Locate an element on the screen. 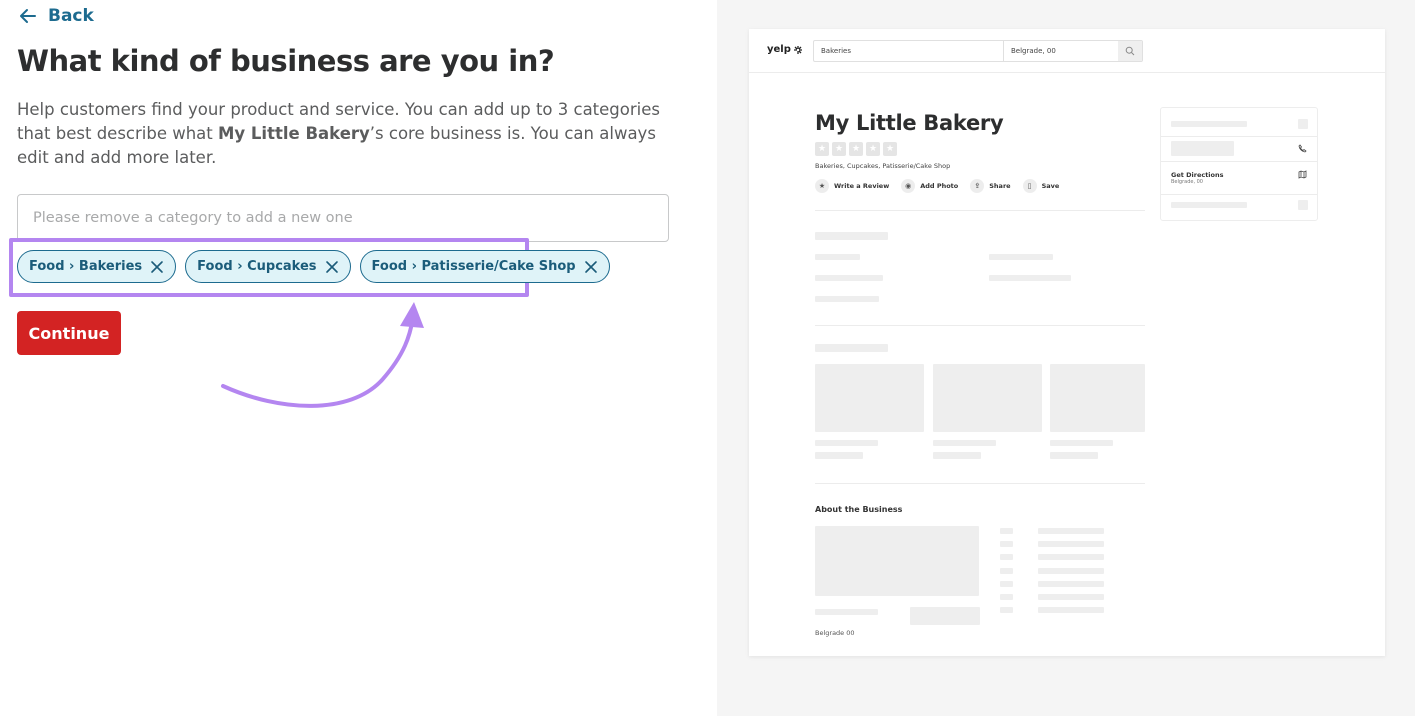  page-title: What kind of business are you in? is located at coordinates (286, 61).